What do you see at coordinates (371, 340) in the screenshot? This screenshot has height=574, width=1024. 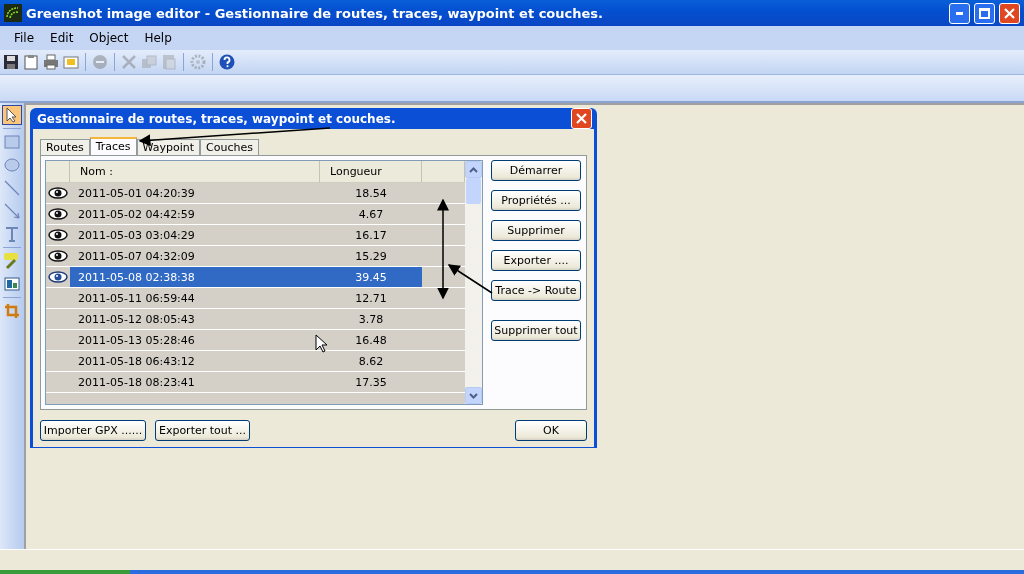 I see `trace-length: 16.48` at bounding box center [371, 340].